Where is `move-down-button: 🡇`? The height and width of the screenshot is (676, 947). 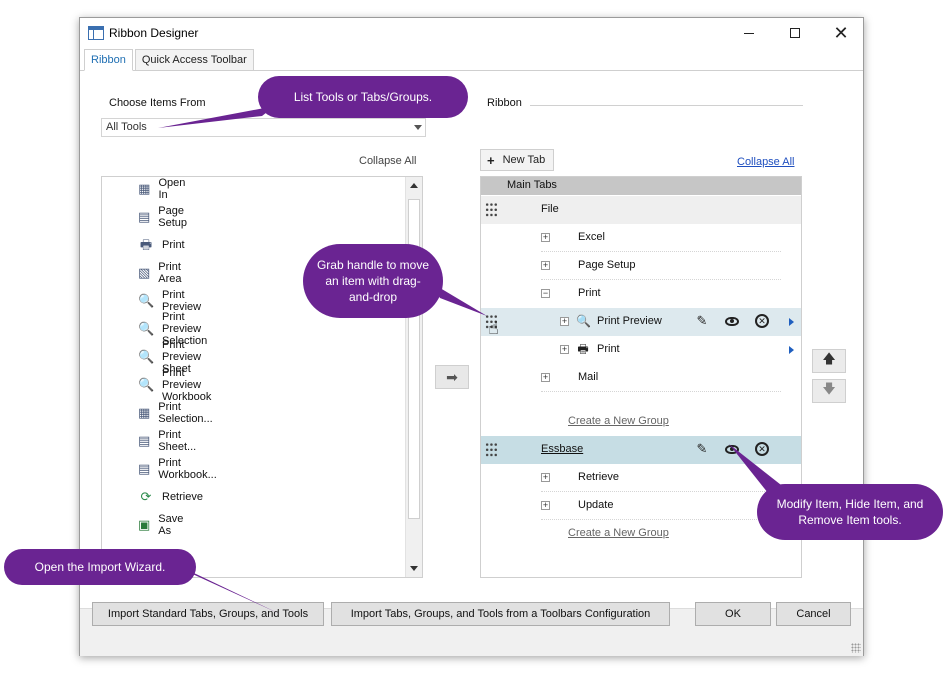 move-down-button: 🡇 is located at coordinates (829, 391).